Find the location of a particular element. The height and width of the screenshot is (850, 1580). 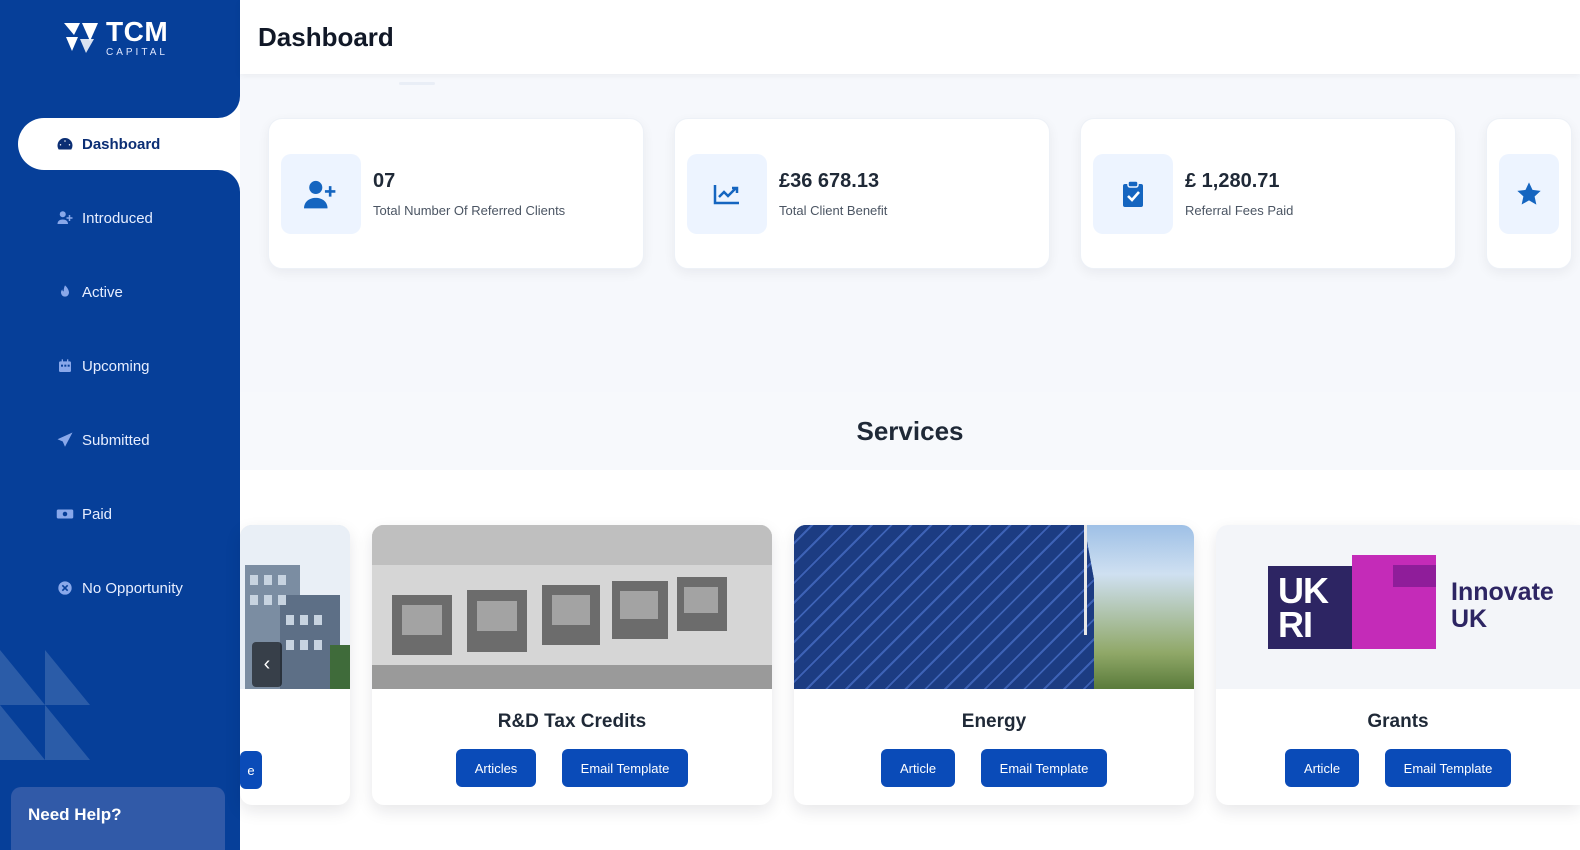

stat-card-referral-fees: £ 1,280.71 Referral Fees Paid is located at coordinates (1268, 193).